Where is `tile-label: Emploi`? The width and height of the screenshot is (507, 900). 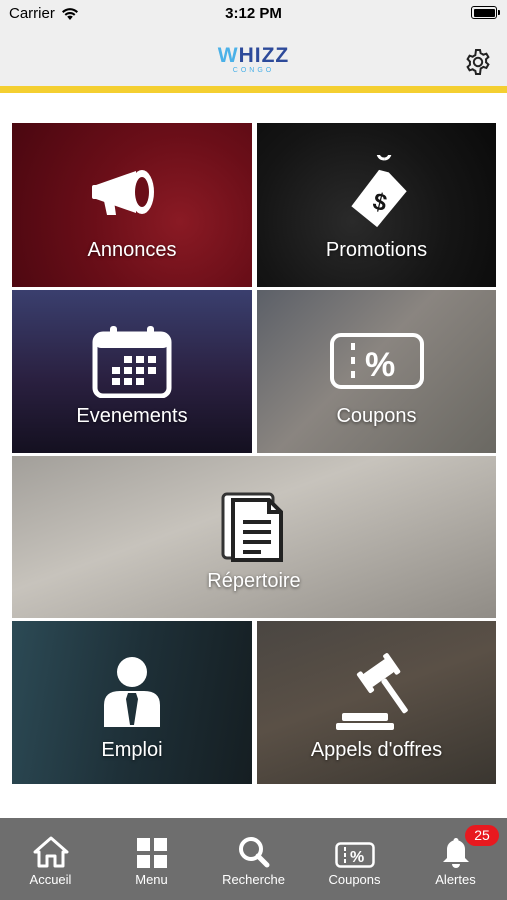 tile-label: Emploi is located at coordinates (132, 750).